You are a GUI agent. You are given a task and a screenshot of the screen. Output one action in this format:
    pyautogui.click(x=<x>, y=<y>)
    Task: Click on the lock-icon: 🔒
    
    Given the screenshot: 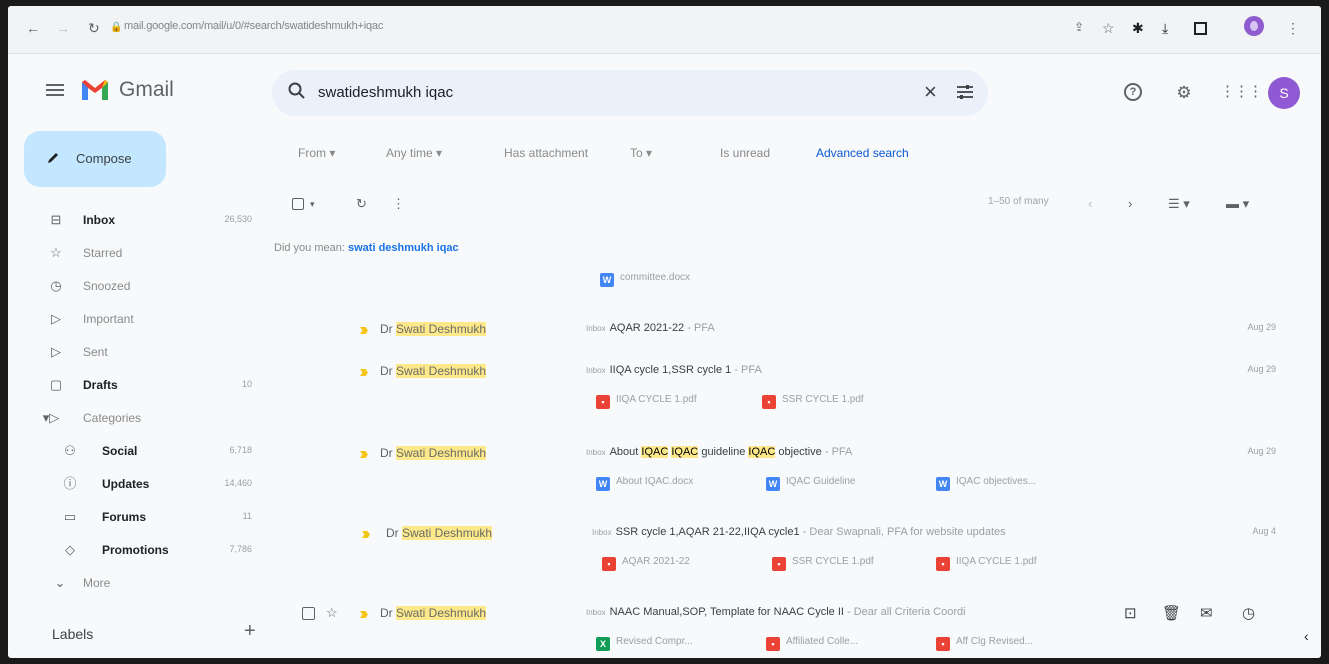 What is the action you would take?
    pyautogui.click(x=116, y=27)
    